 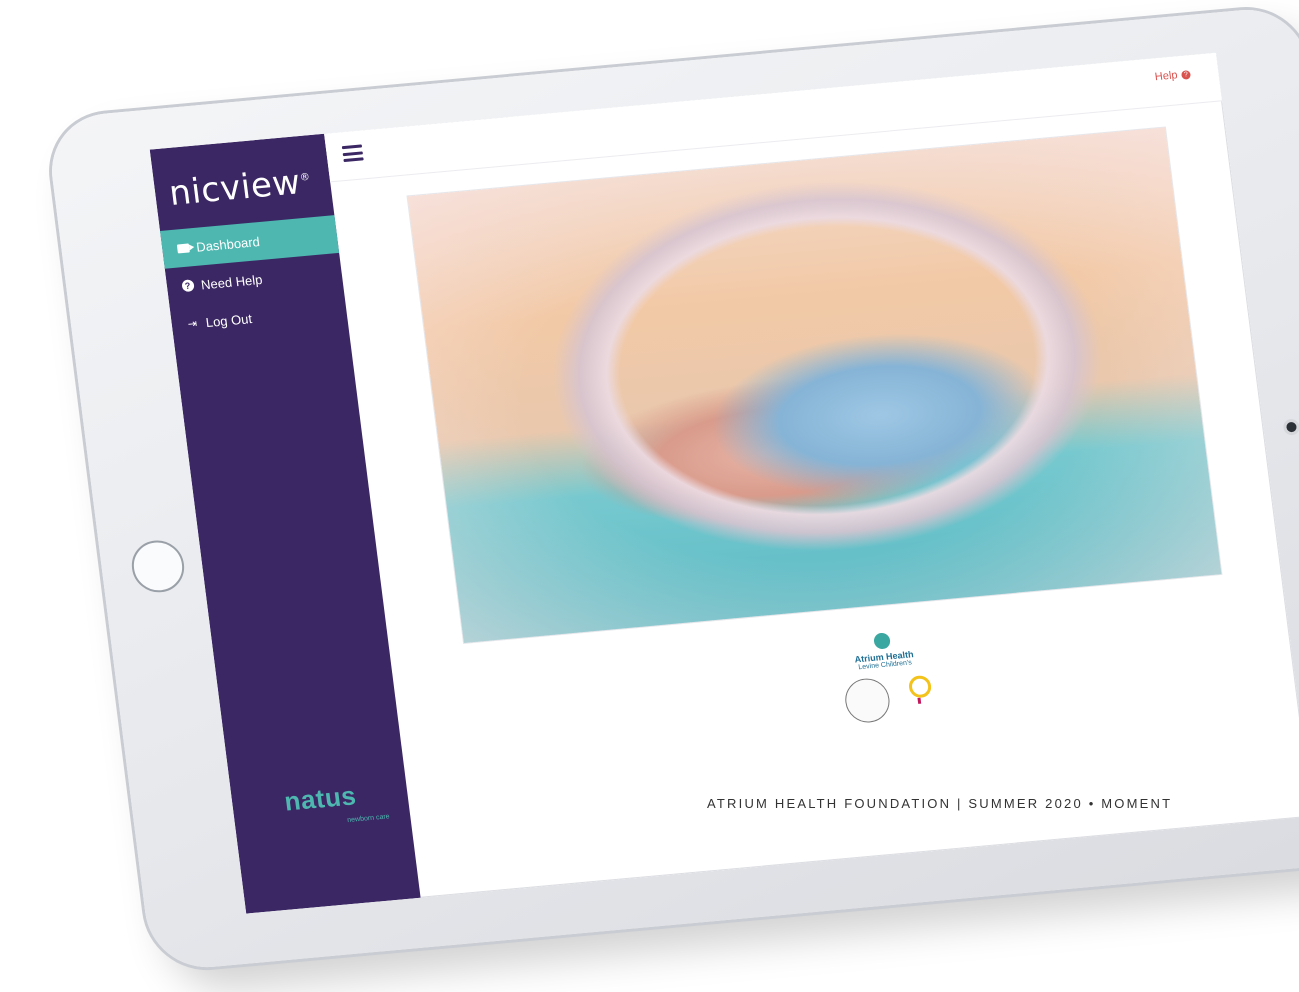 I want to click on sidebar-item-label: Need Help, so click(x=232, y=281).